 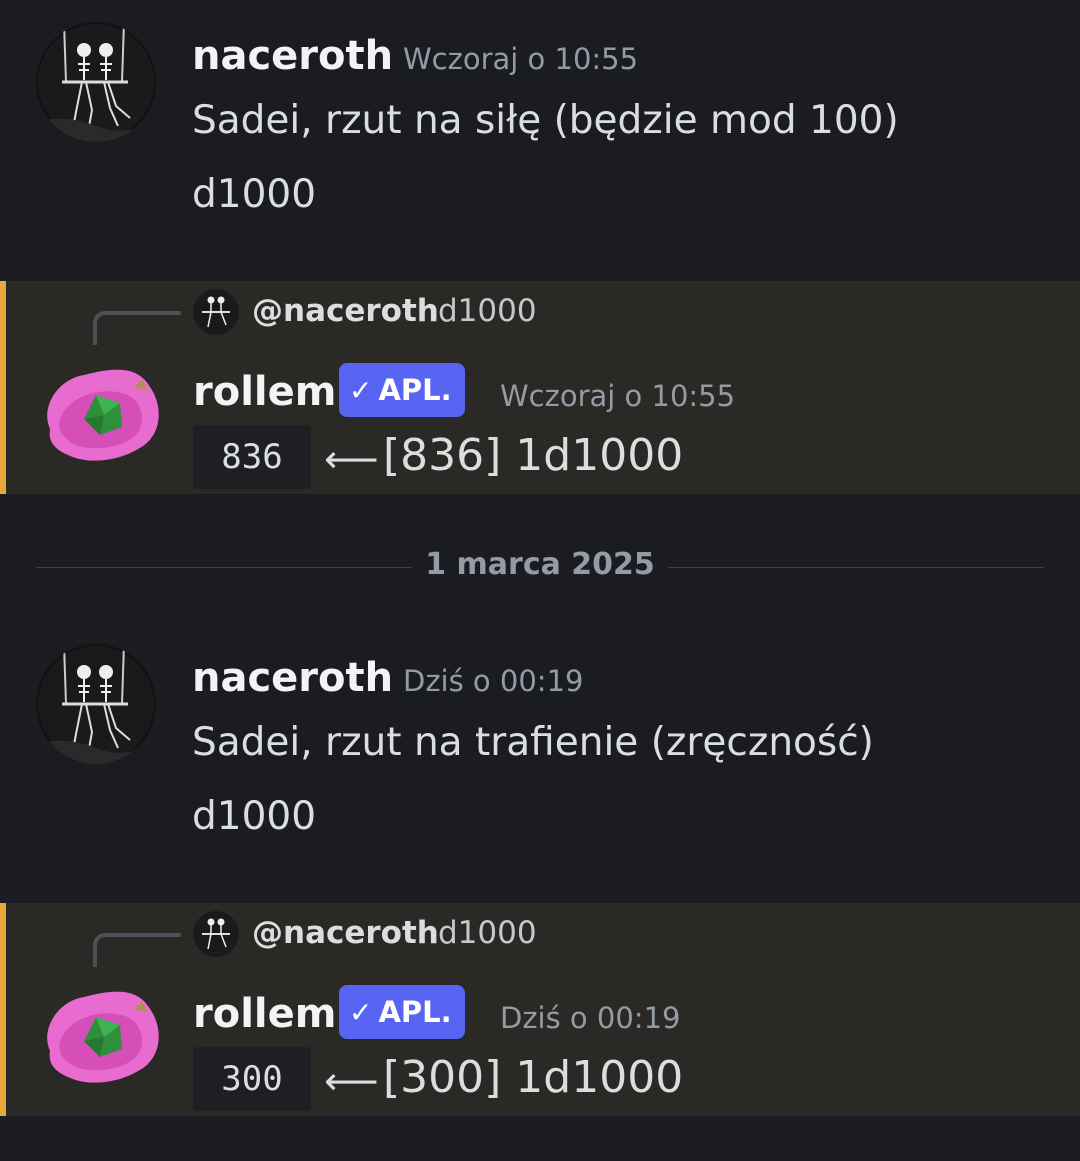 What do you see at coordinates (533, 742) in the screenshot?
I see `message-text-line: Sadei, rzut na trafienie (zręczność)` at bounding box center [533, 742].